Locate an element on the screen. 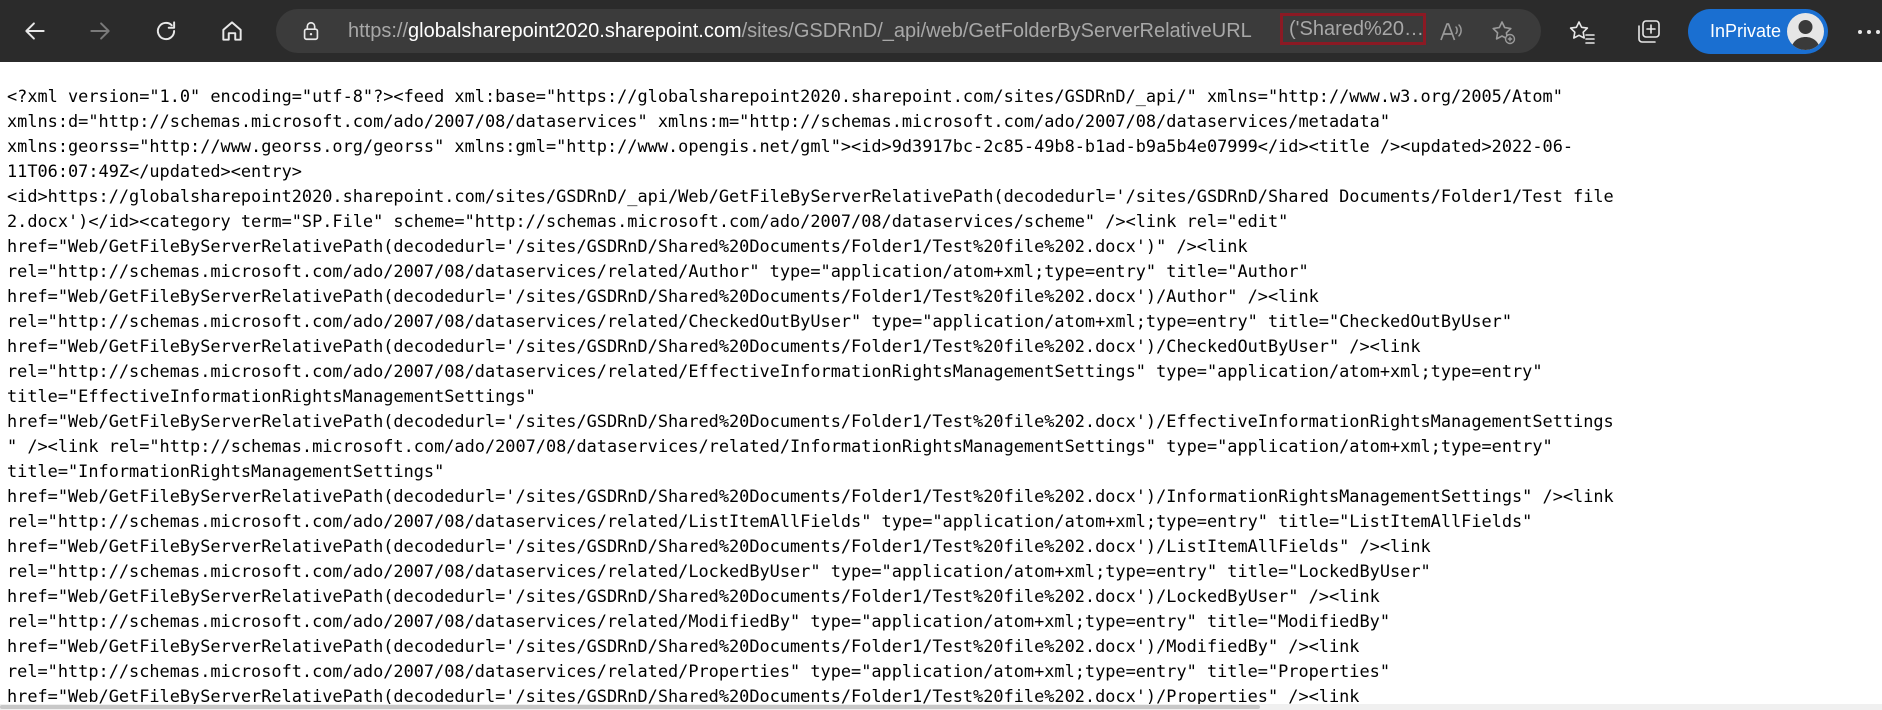 This screenshot has height=710, width=1882. home-button is located at coordinates (232, 31).